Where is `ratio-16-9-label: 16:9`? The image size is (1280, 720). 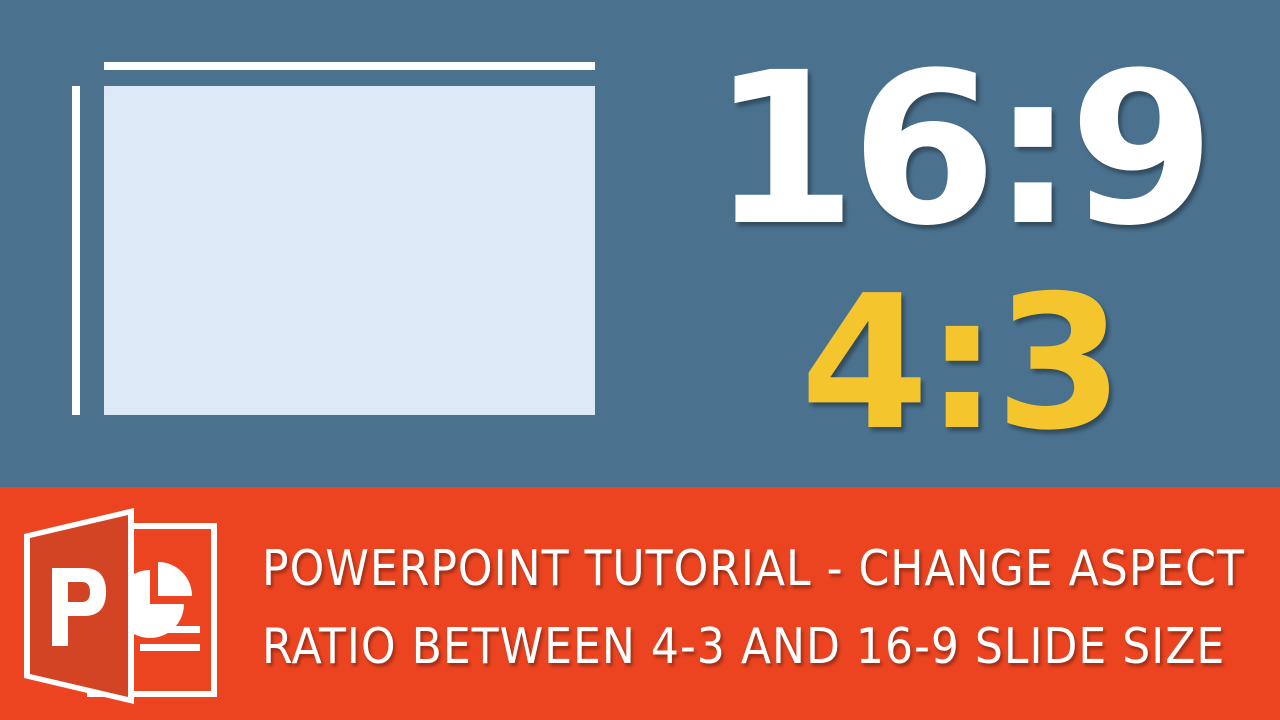 ratio-16-9-label: 16:9 is located at coordinates (962, 149).